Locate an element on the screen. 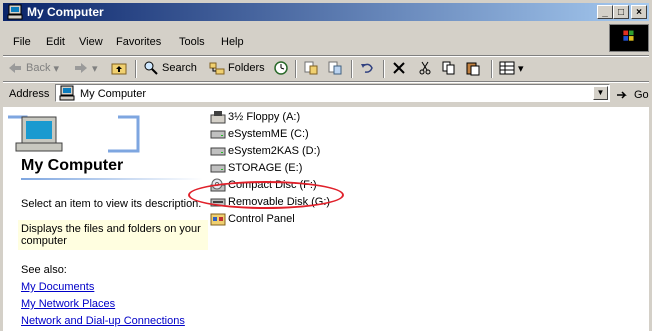 The height and width of the screenshot is (331, 652). menu-file: File is located at coordinates (22, 42).